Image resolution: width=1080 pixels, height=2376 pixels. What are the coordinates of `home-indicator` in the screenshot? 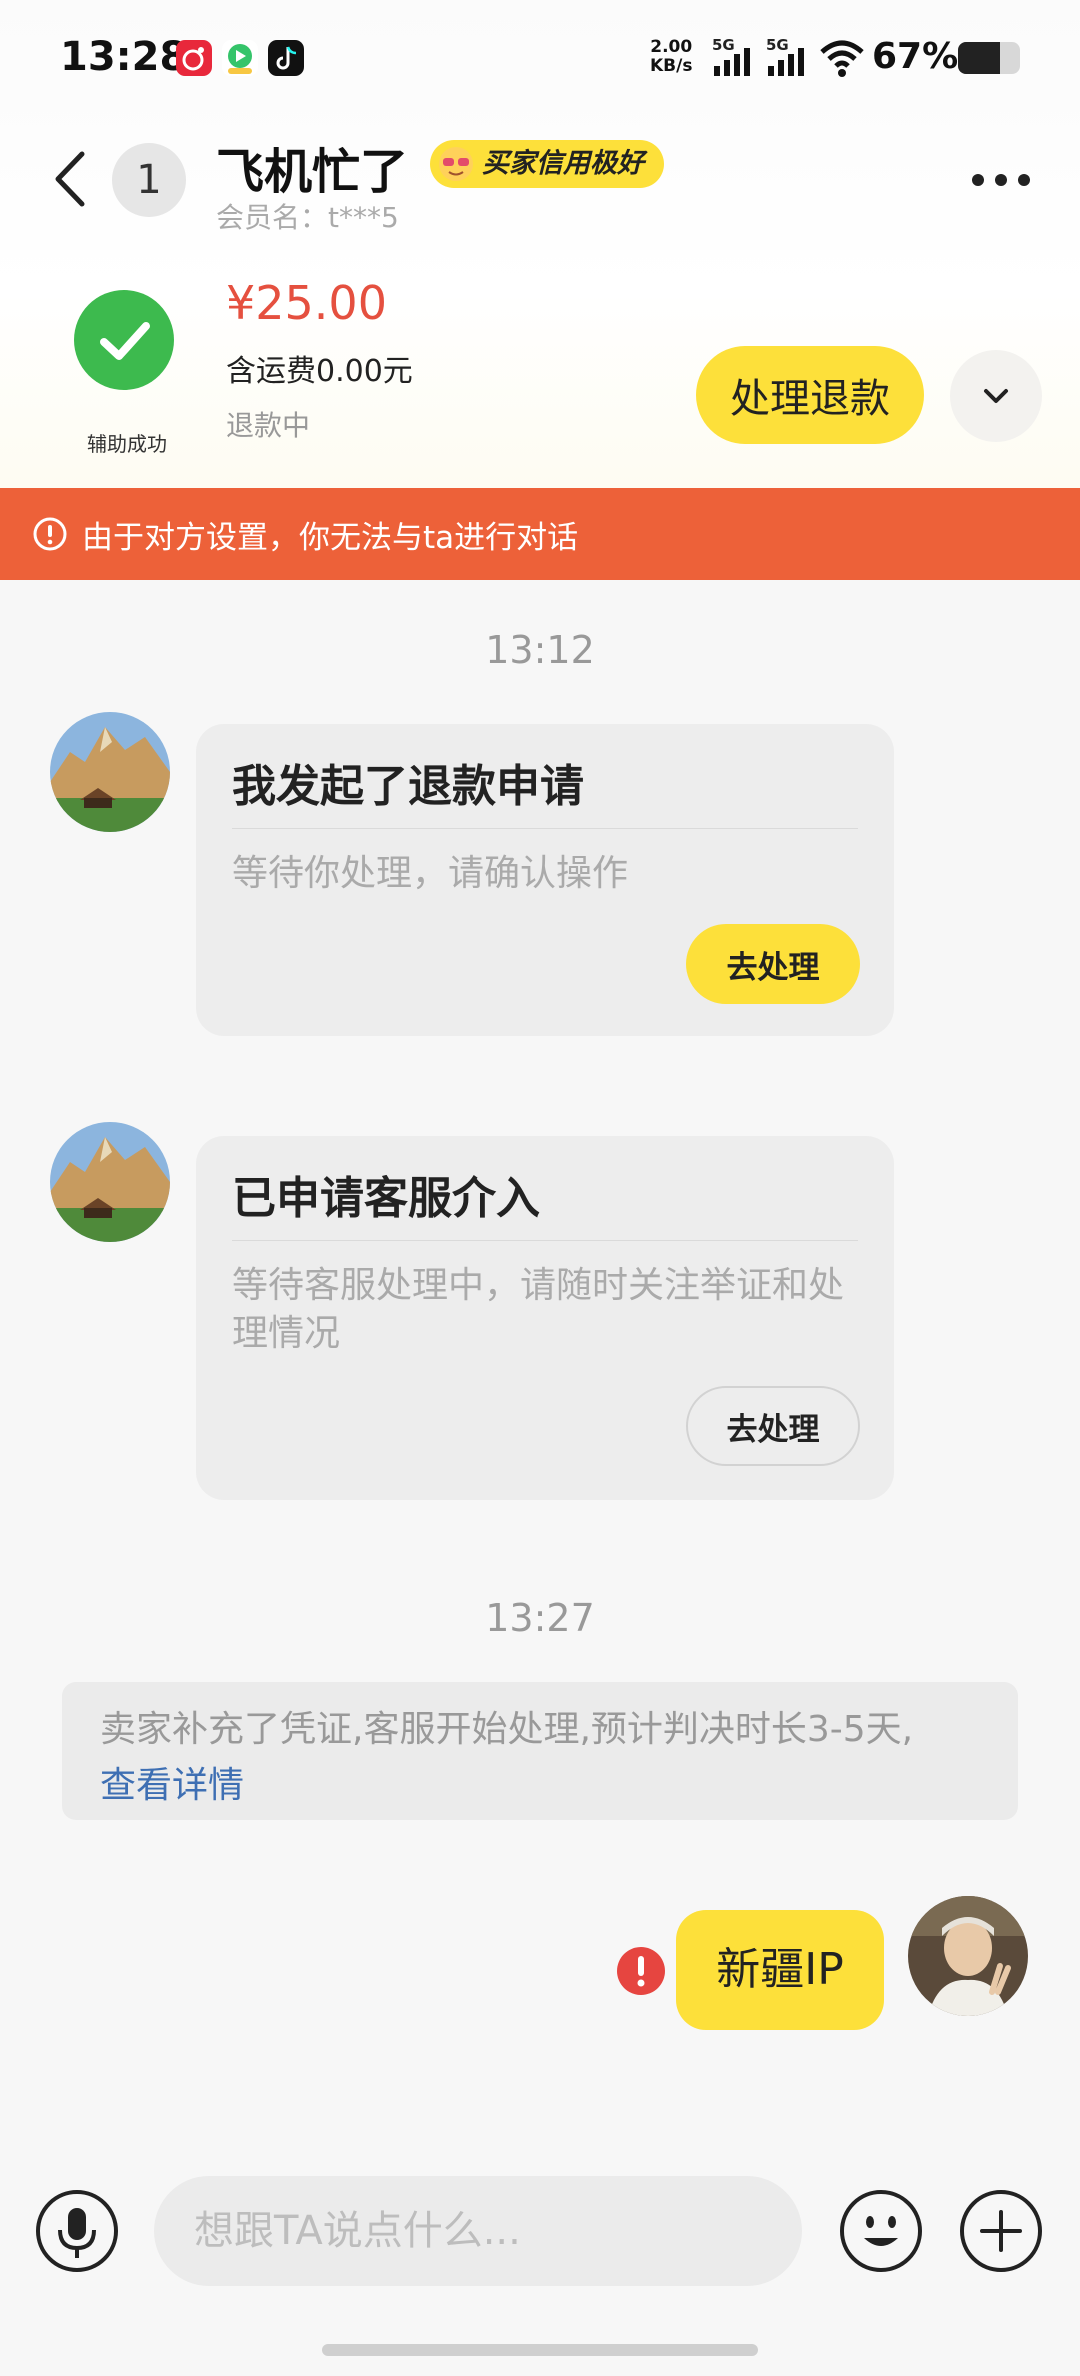 It's located at (540, 2350).